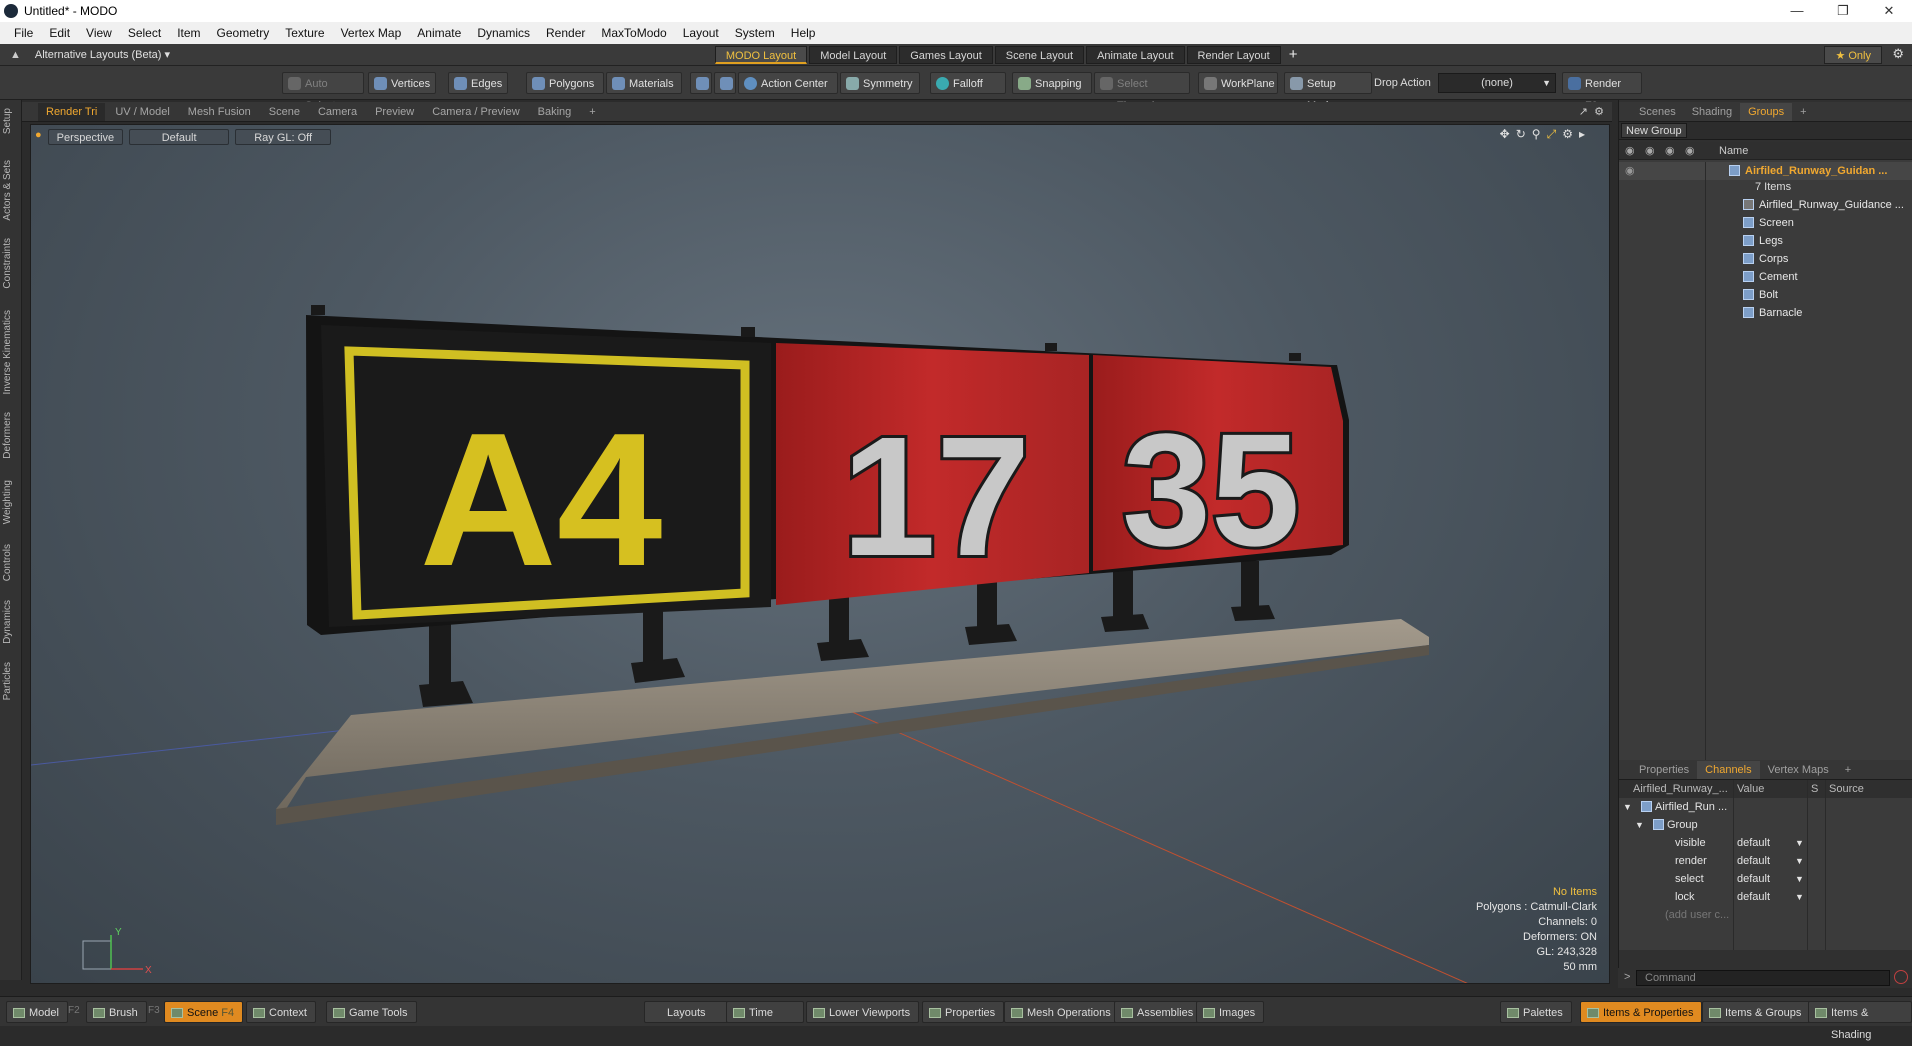 The height and width of the screenshot is (1046, 1912). Describe the element at coordinates (1765, 241) in the screenshot. I see `group-item: Legs` at that location.